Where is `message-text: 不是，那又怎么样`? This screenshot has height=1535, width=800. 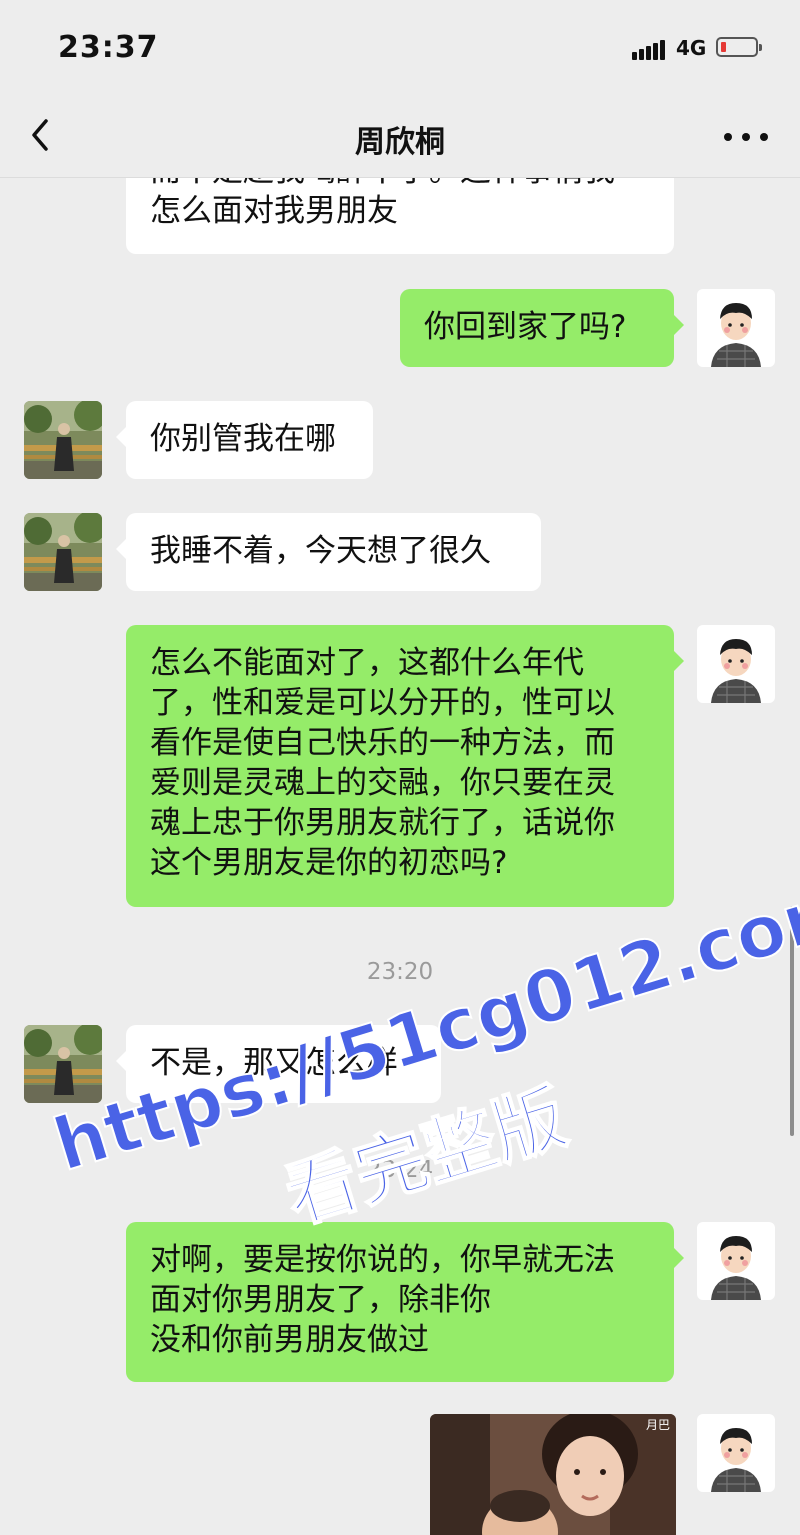
message-text: 不是，那又怎么样 is located at coordinates (274, 1063).